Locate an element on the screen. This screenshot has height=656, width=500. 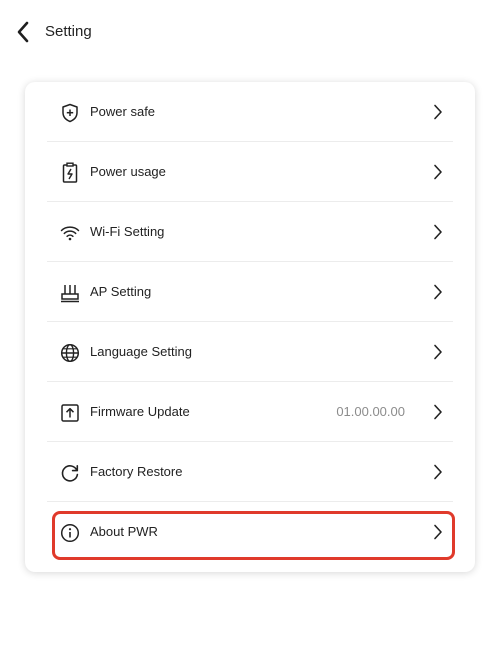
menu-item-label: Factory Restore is located at coordinates (136, 471).